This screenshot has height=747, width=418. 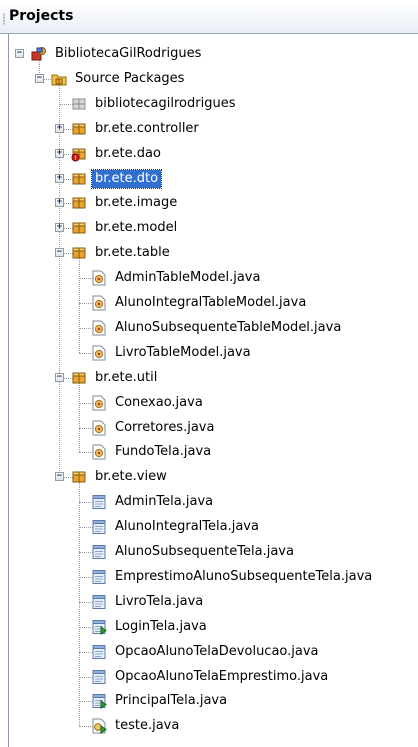 I want to click on tree-node: teste.java, so click(x=213, y=726).